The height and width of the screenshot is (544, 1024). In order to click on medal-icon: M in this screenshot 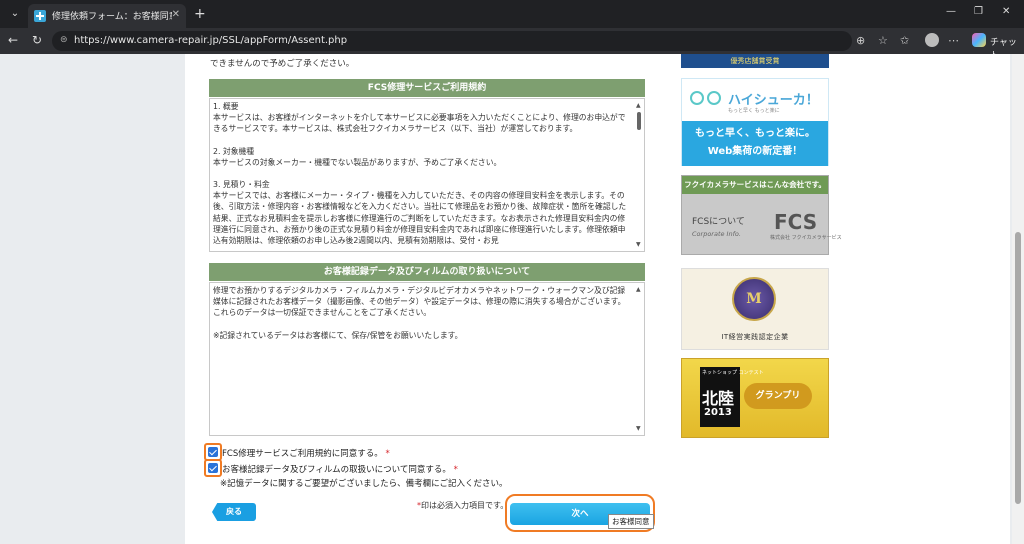, I will do `click(754, 299)`.